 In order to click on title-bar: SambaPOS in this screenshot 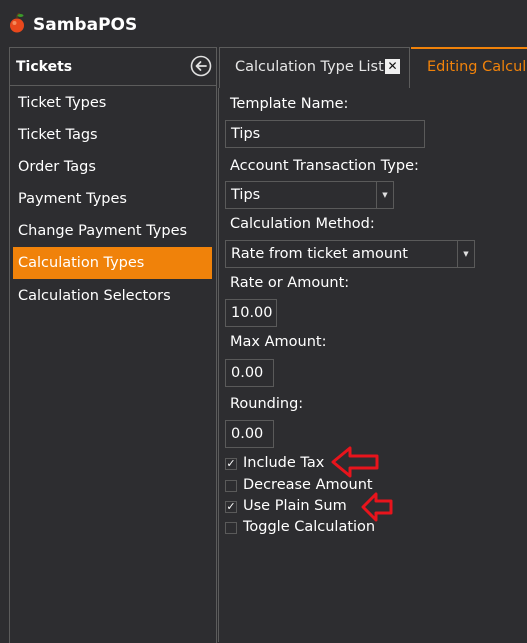, I will do `click(263, 23)`.